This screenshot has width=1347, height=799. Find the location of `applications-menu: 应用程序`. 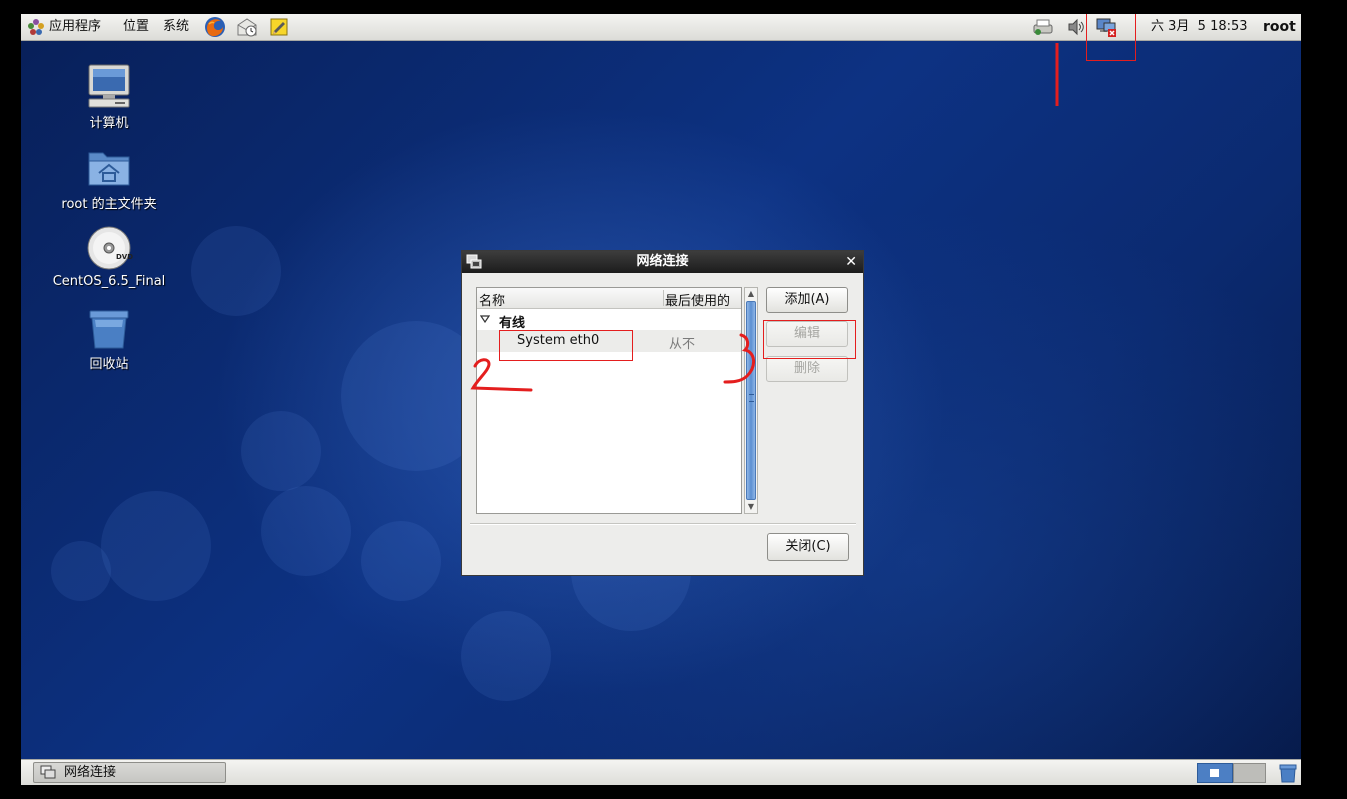

applications-menu: 应用程序 is located at coordinates (64, 27).